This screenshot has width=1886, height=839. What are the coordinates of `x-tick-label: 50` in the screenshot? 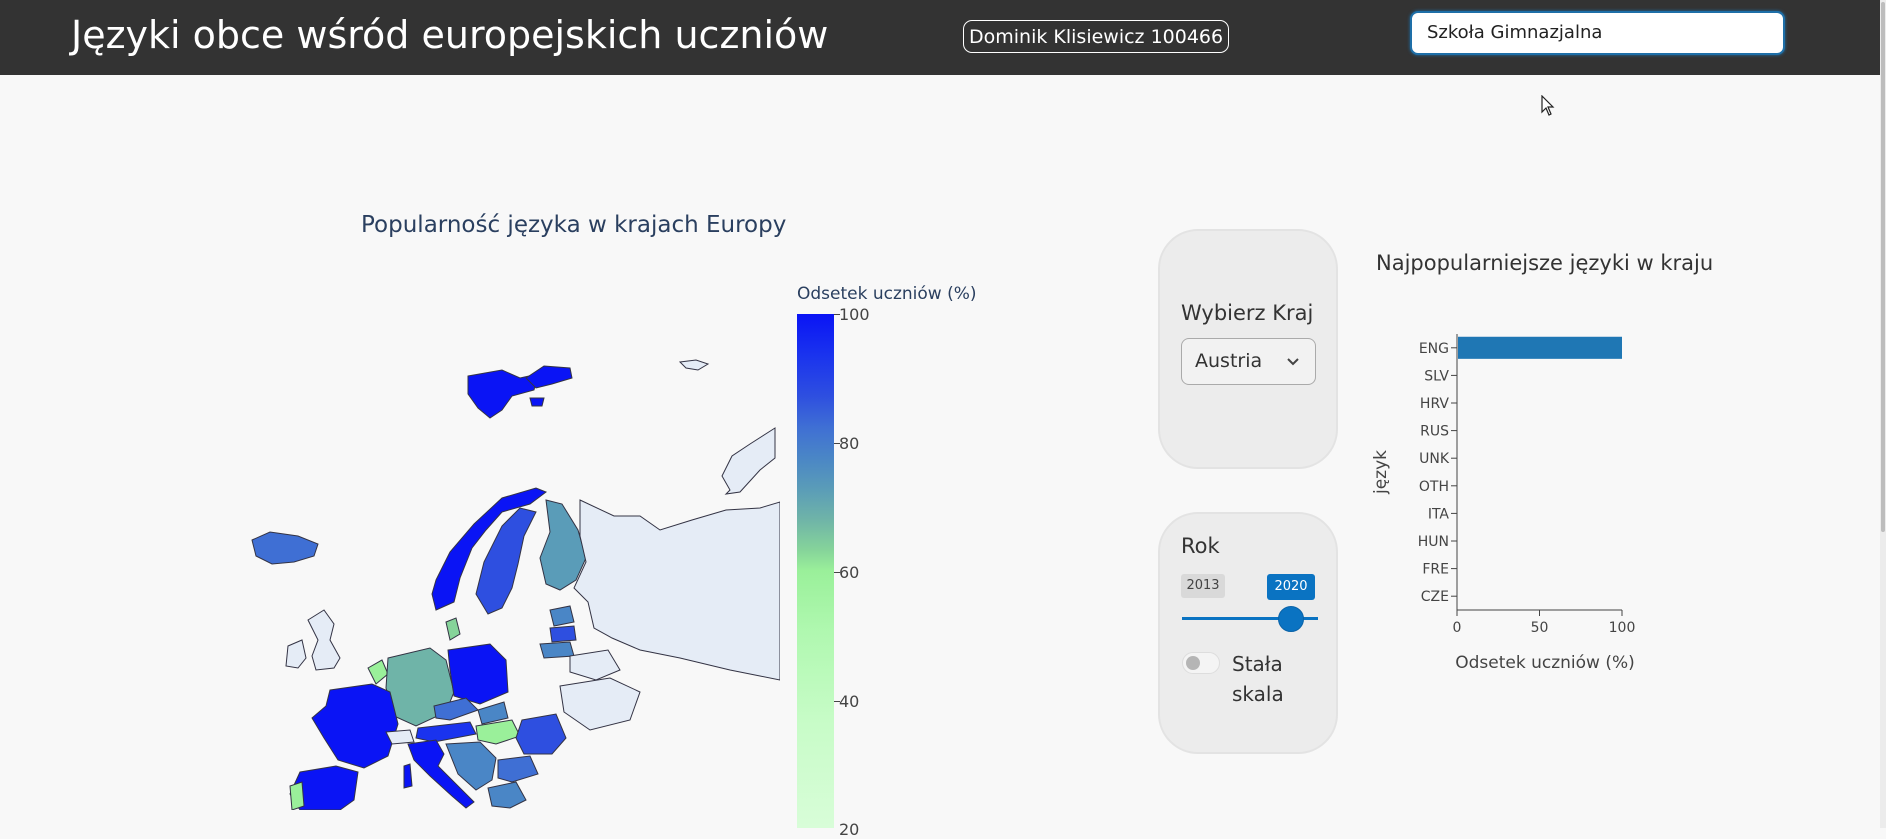 It's located at (1540, 628).